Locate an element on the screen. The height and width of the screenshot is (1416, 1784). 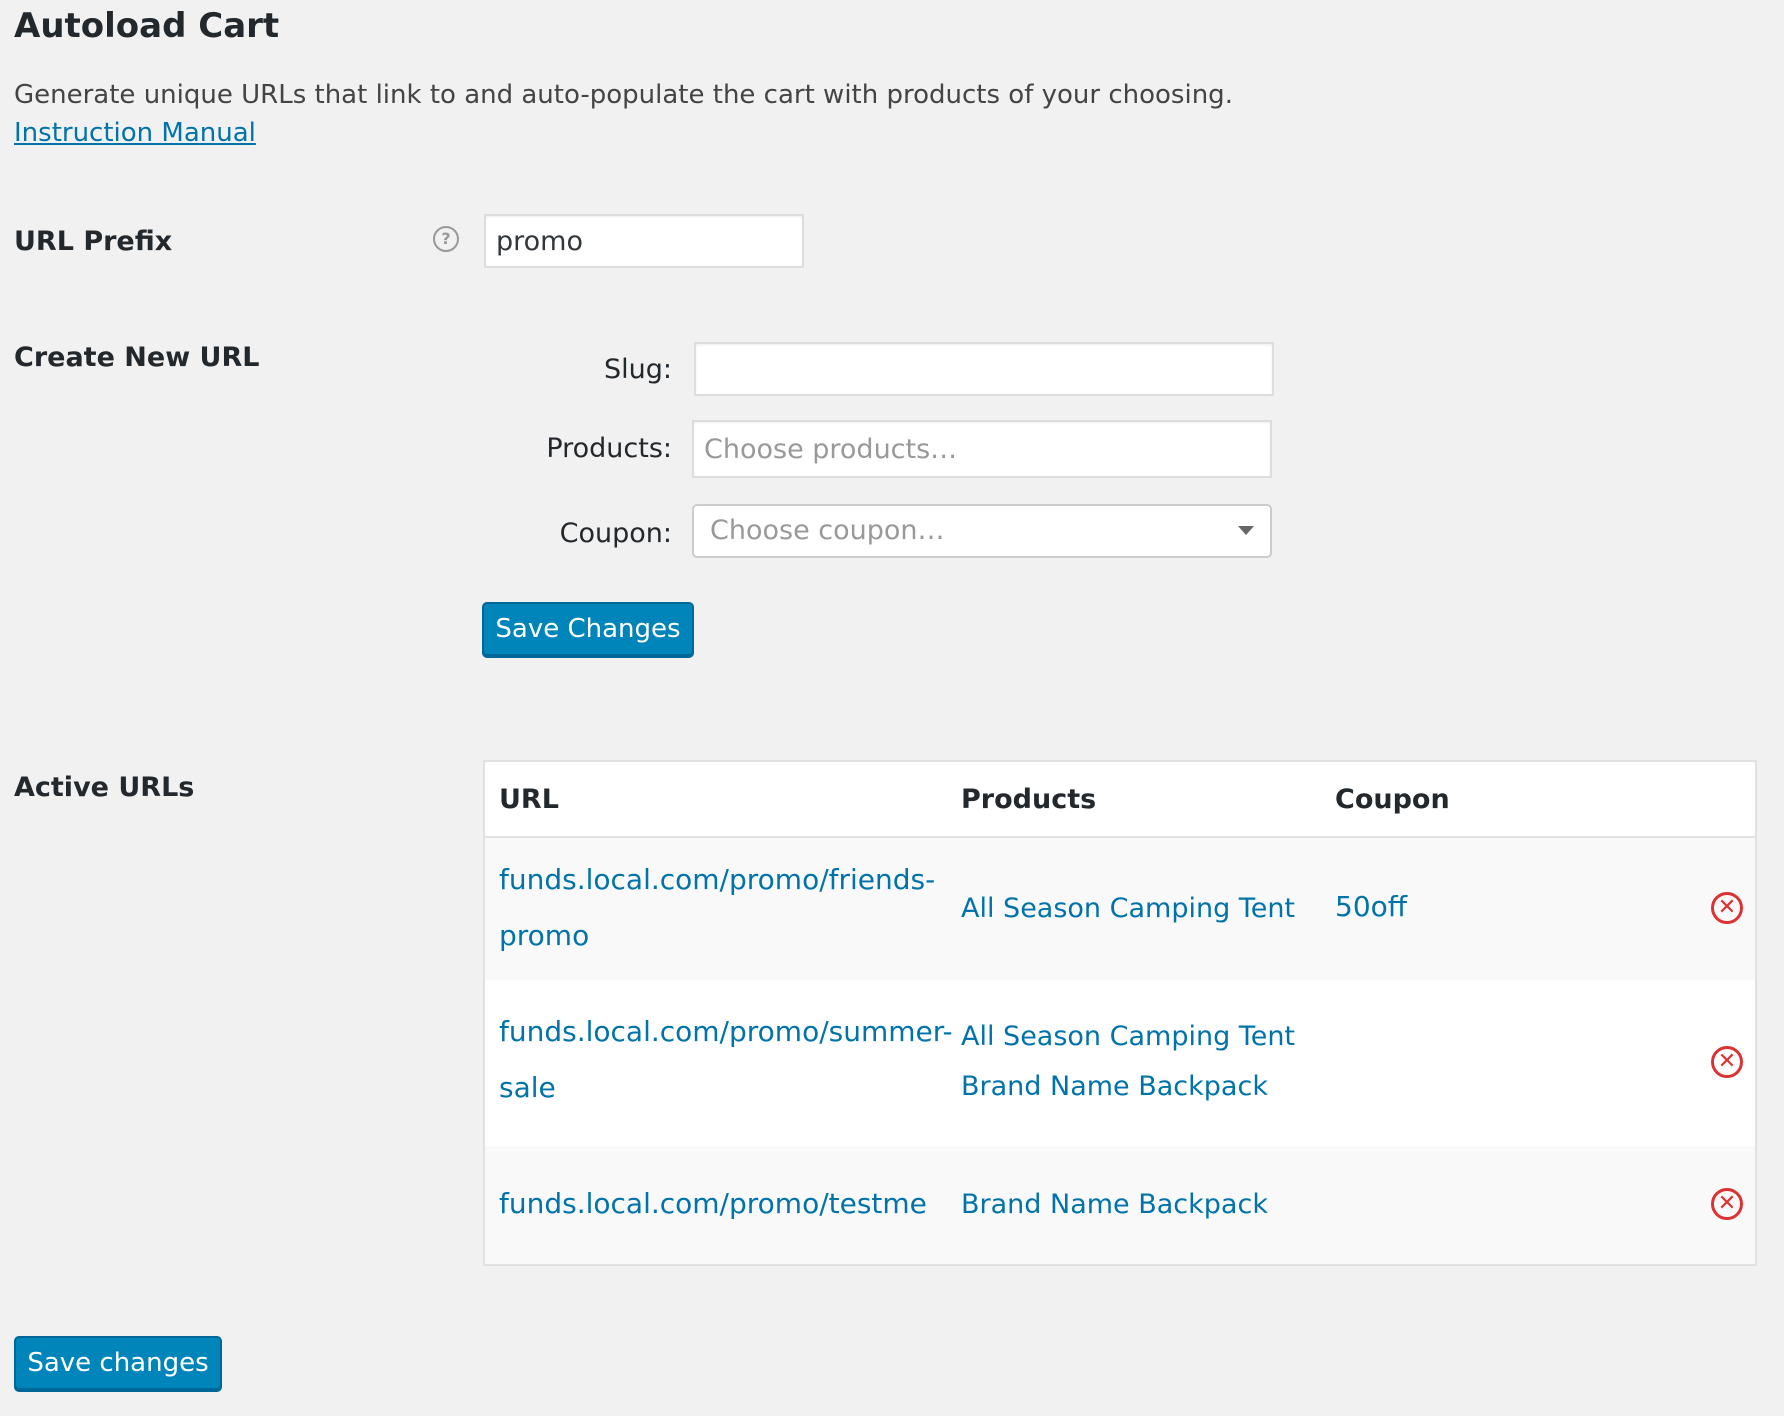
url-line: funds.local.com/promo/summer- is located at coordinates (726, 1031).